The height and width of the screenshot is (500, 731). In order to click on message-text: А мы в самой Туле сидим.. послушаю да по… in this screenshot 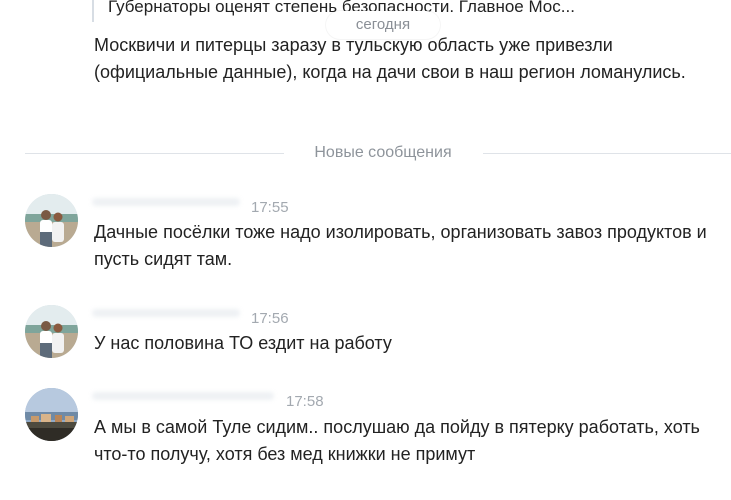, I will do `click(397, 440)`.